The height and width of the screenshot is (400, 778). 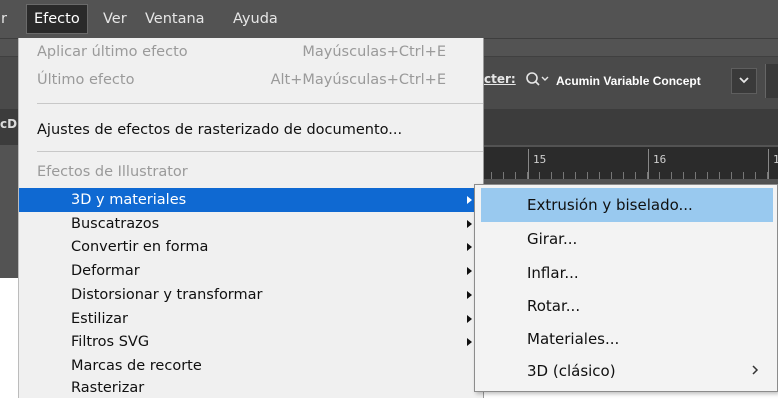 I want to click on chevron-right-glyph, so click(x=755, y=370).